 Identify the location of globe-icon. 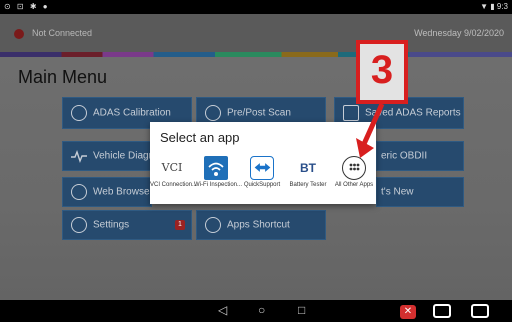
(79, 192).